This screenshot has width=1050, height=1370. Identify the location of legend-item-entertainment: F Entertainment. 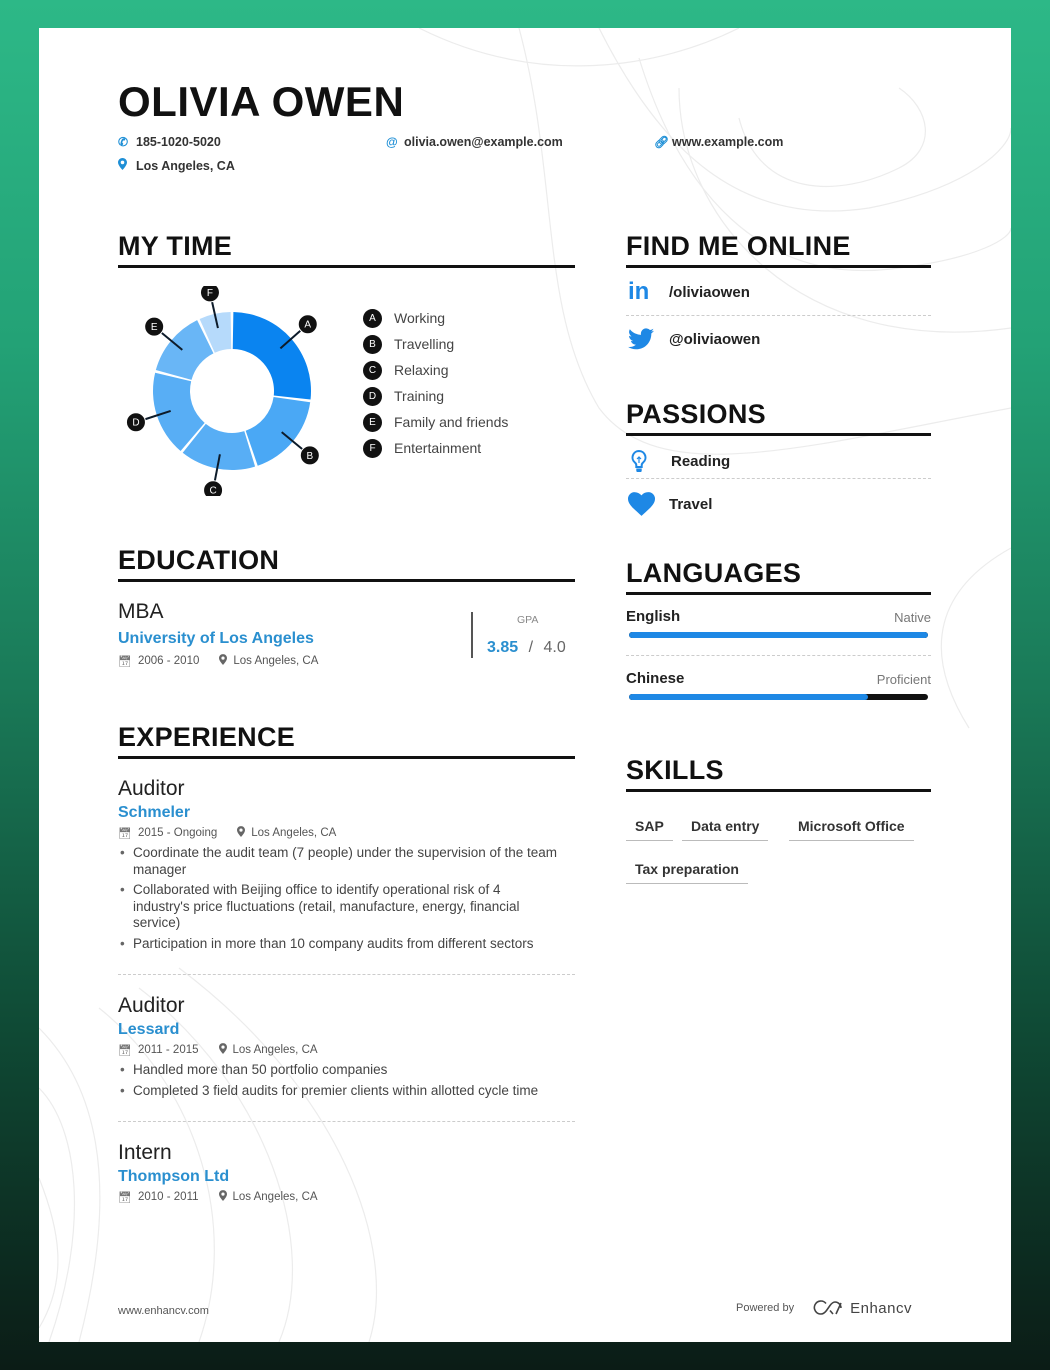
(435, 448).